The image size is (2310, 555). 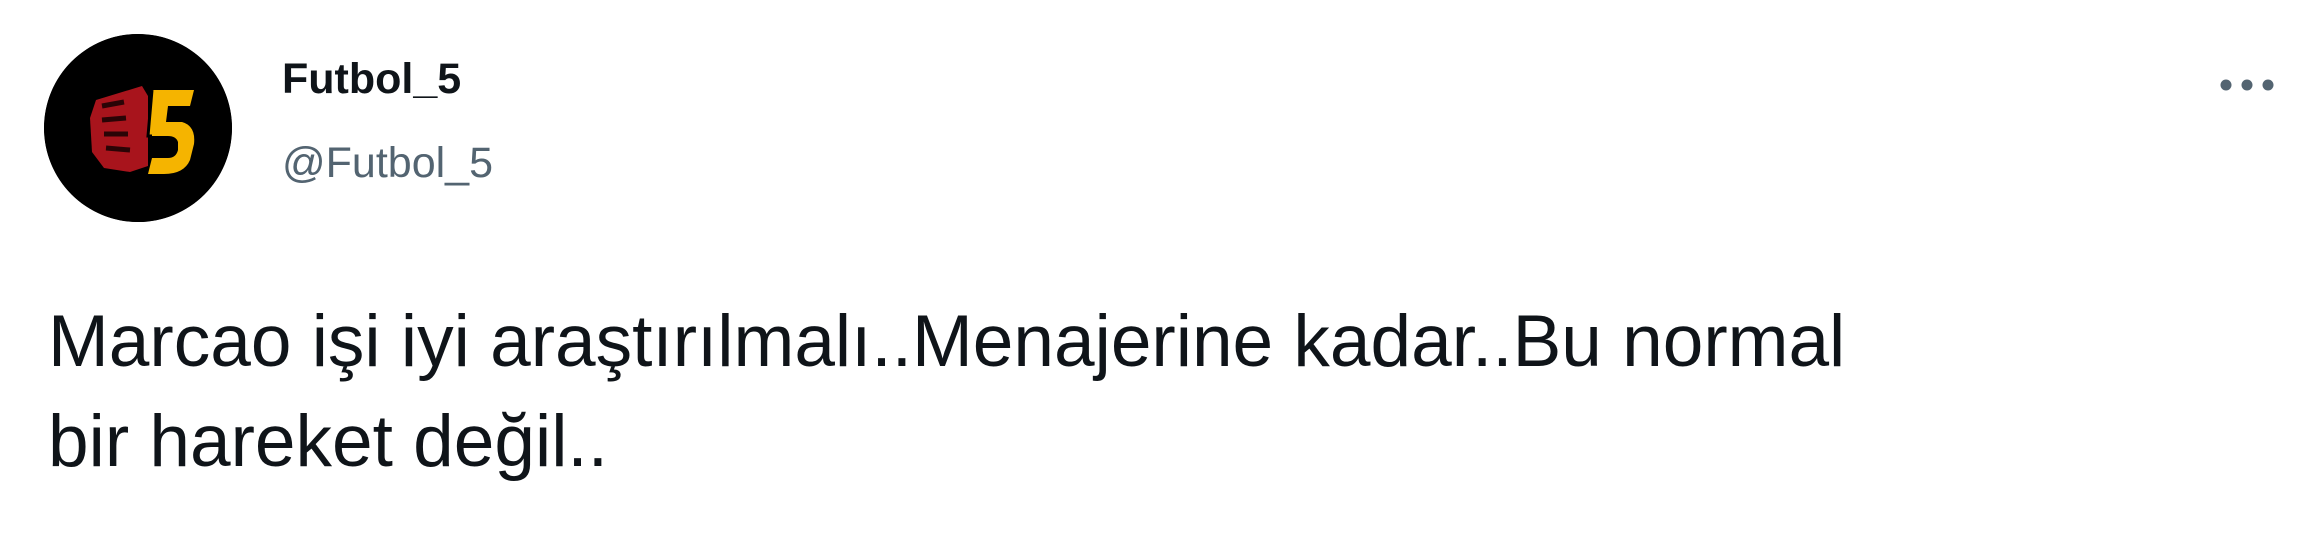 I want to click on author-display-name: Futbol_5, so click(x=371, y=79).